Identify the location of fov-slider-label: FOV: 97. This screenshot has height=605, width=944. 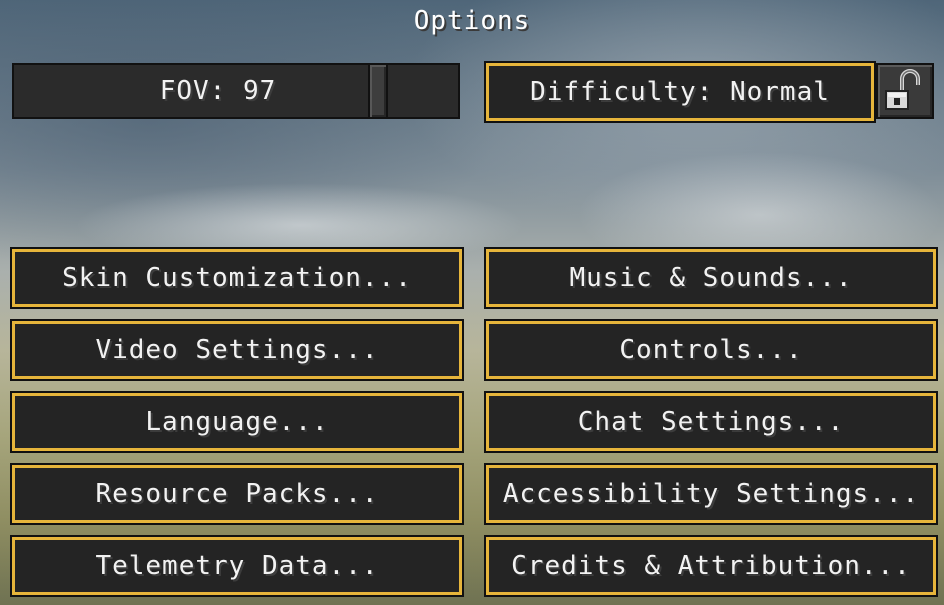
(218, 91).